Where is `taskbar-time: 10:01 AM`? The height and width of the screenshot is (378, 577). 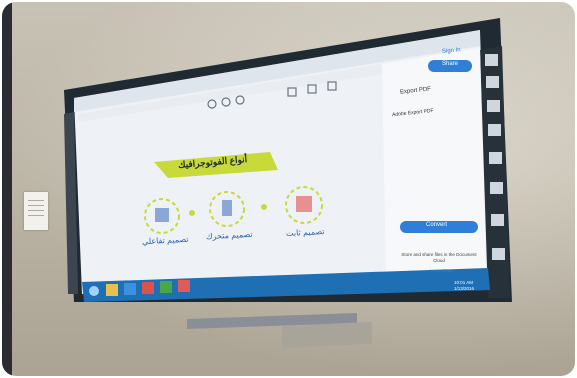 taskbar-time: 10:01 AM is located at coordinates (464, 282).